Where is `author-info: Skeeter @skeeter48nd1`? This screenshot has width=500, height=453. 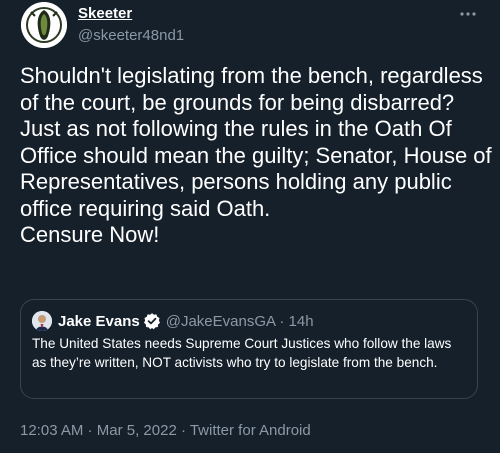
author-info: Skeeter @skeeter48nd1 is located at coordinates (131, 25).